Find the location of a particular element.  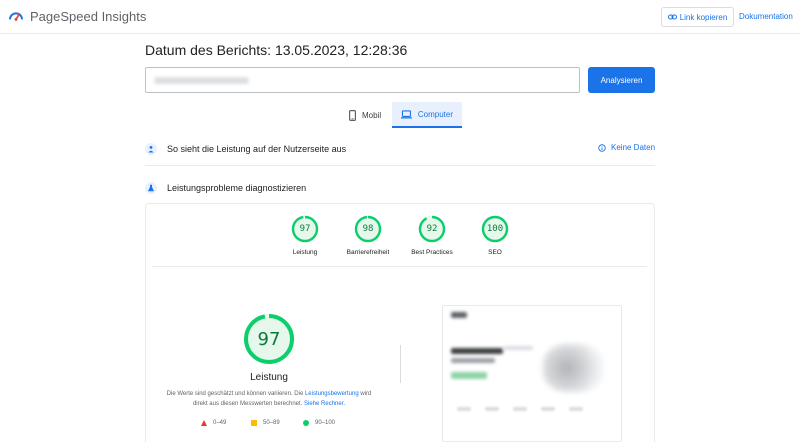

gauge-seo: 100 SEO is located at coordinates (495, 235).